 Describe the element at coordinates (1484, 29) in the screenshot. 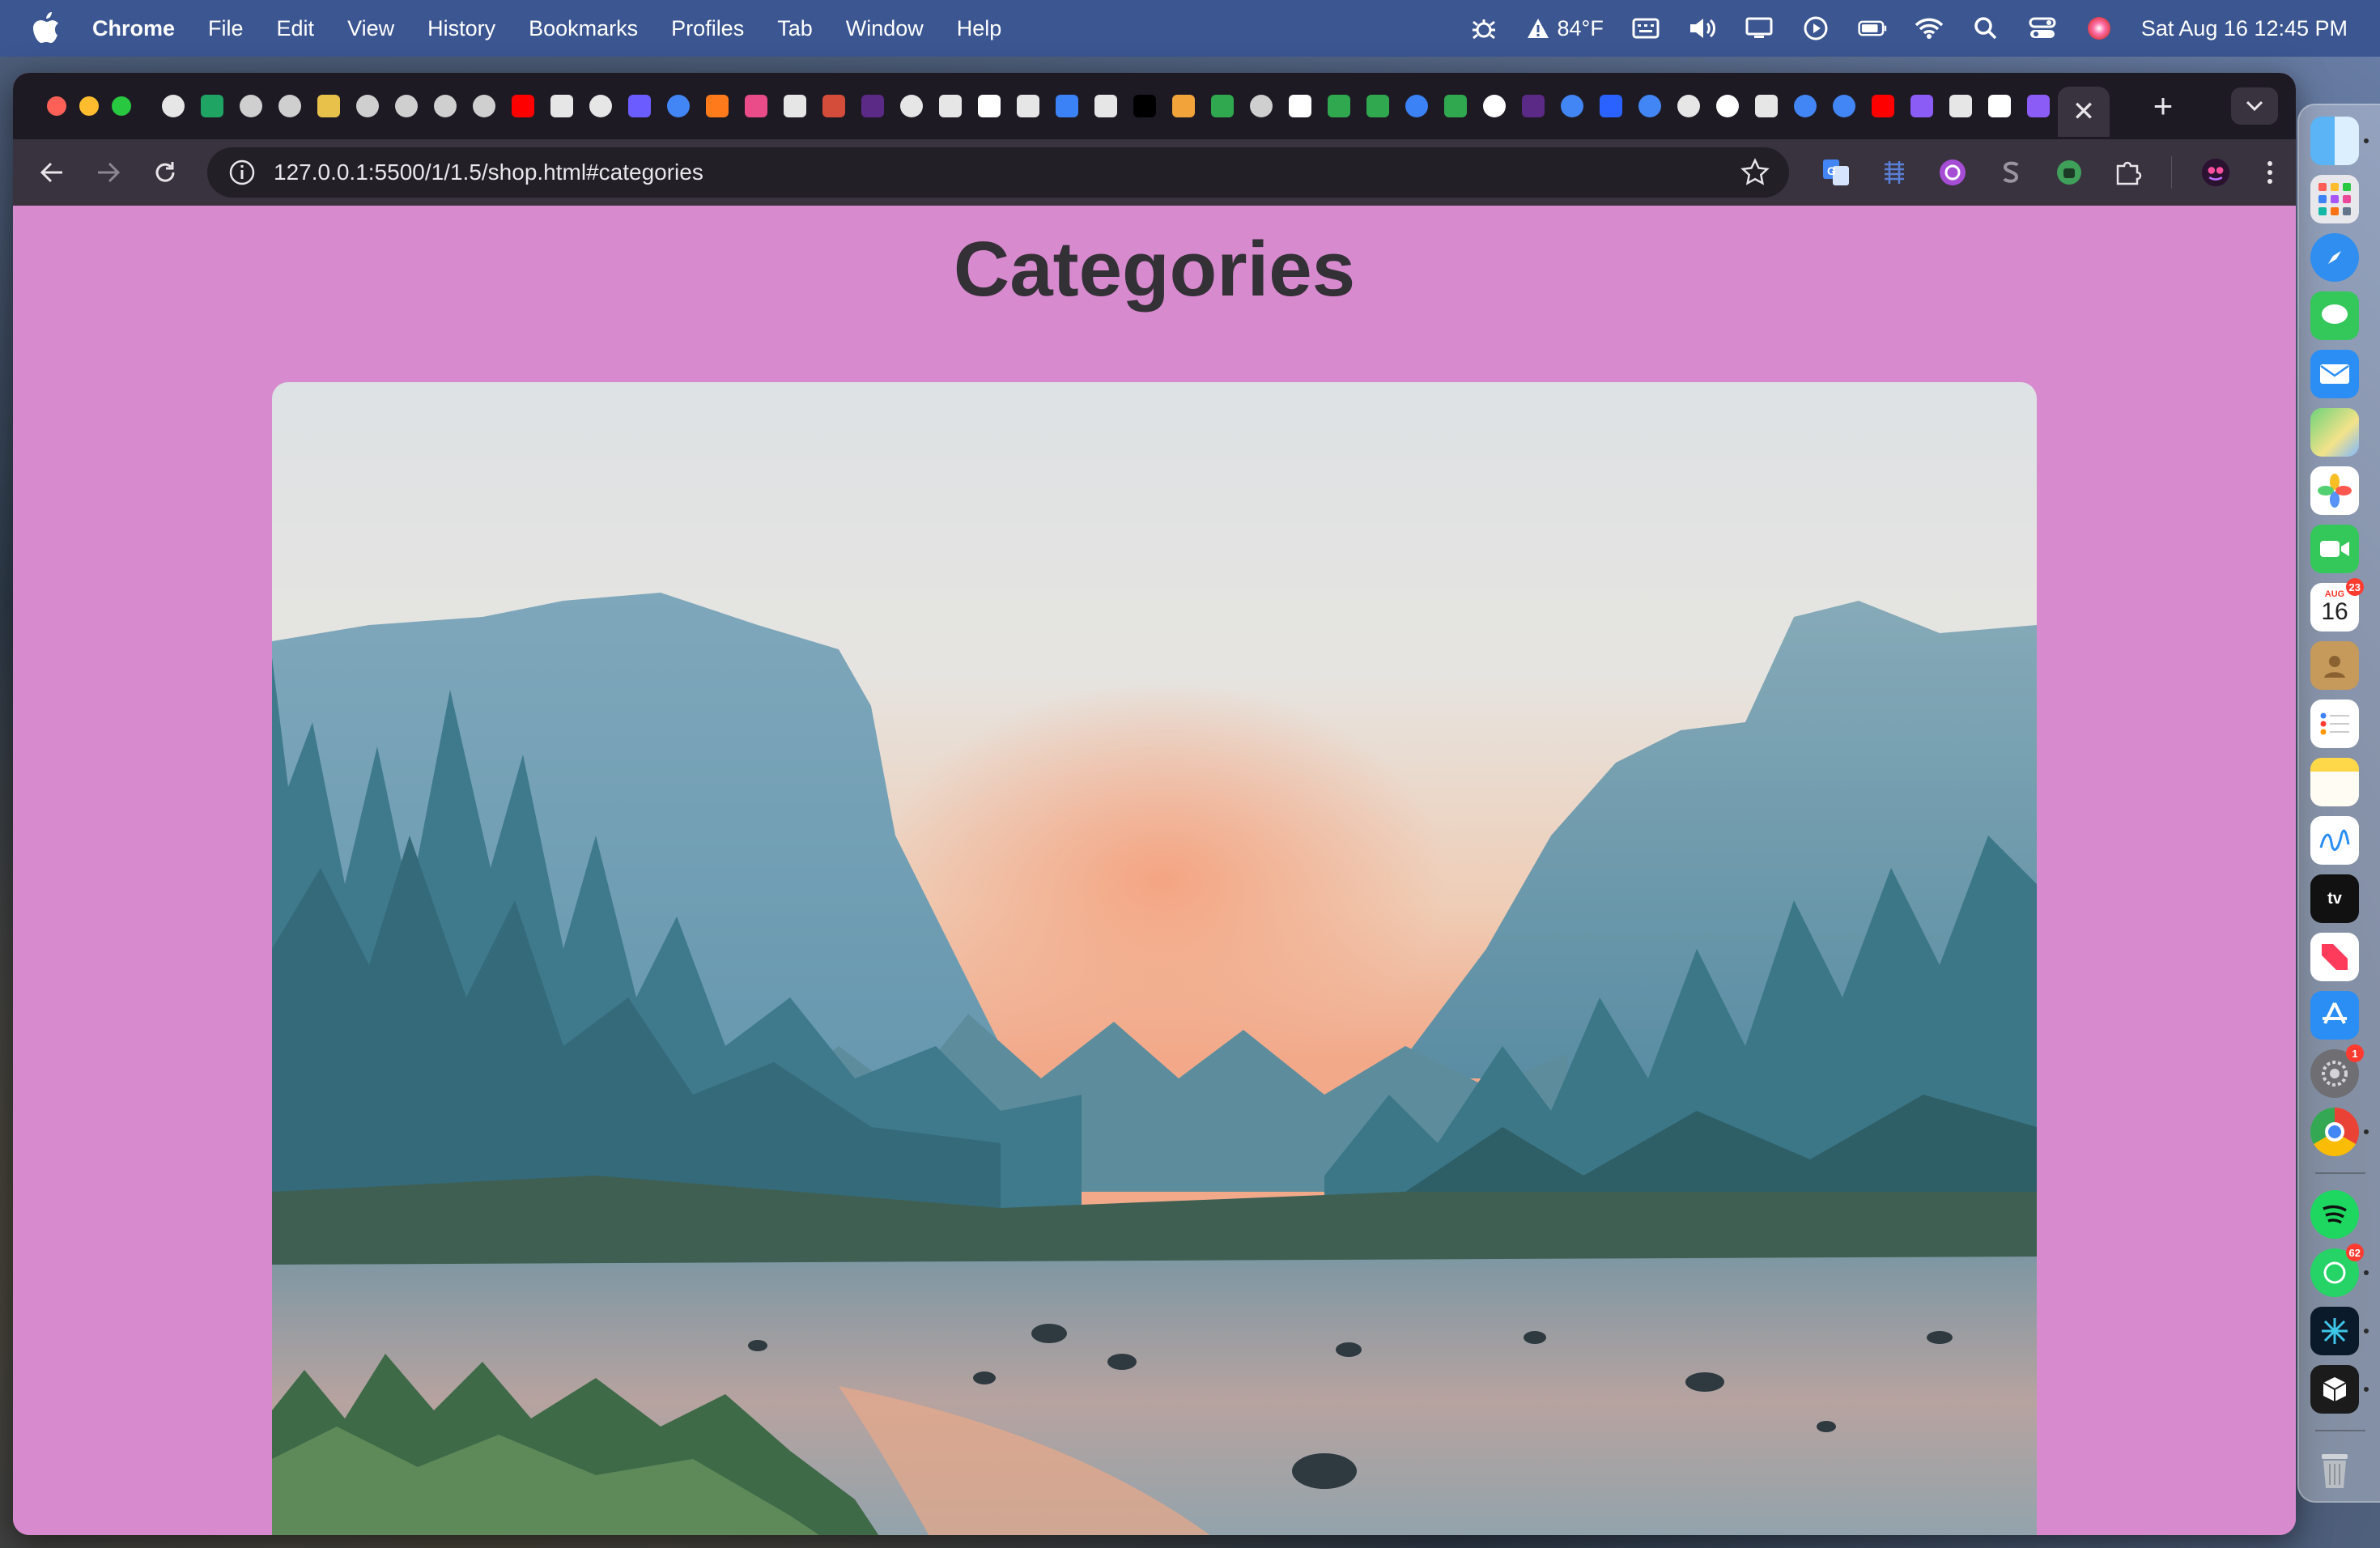

I see `bug-status-icon` at that location.